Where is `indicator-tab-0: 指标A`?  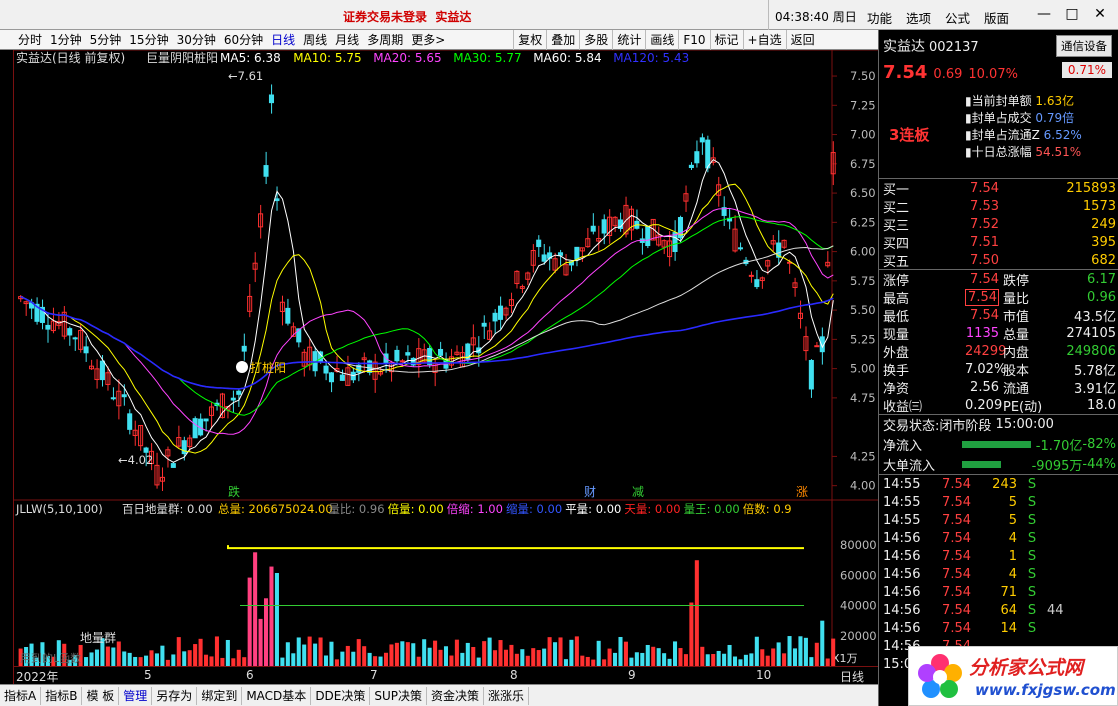 indicator-tab-0: 指标A is located at coordinates (21, 695).